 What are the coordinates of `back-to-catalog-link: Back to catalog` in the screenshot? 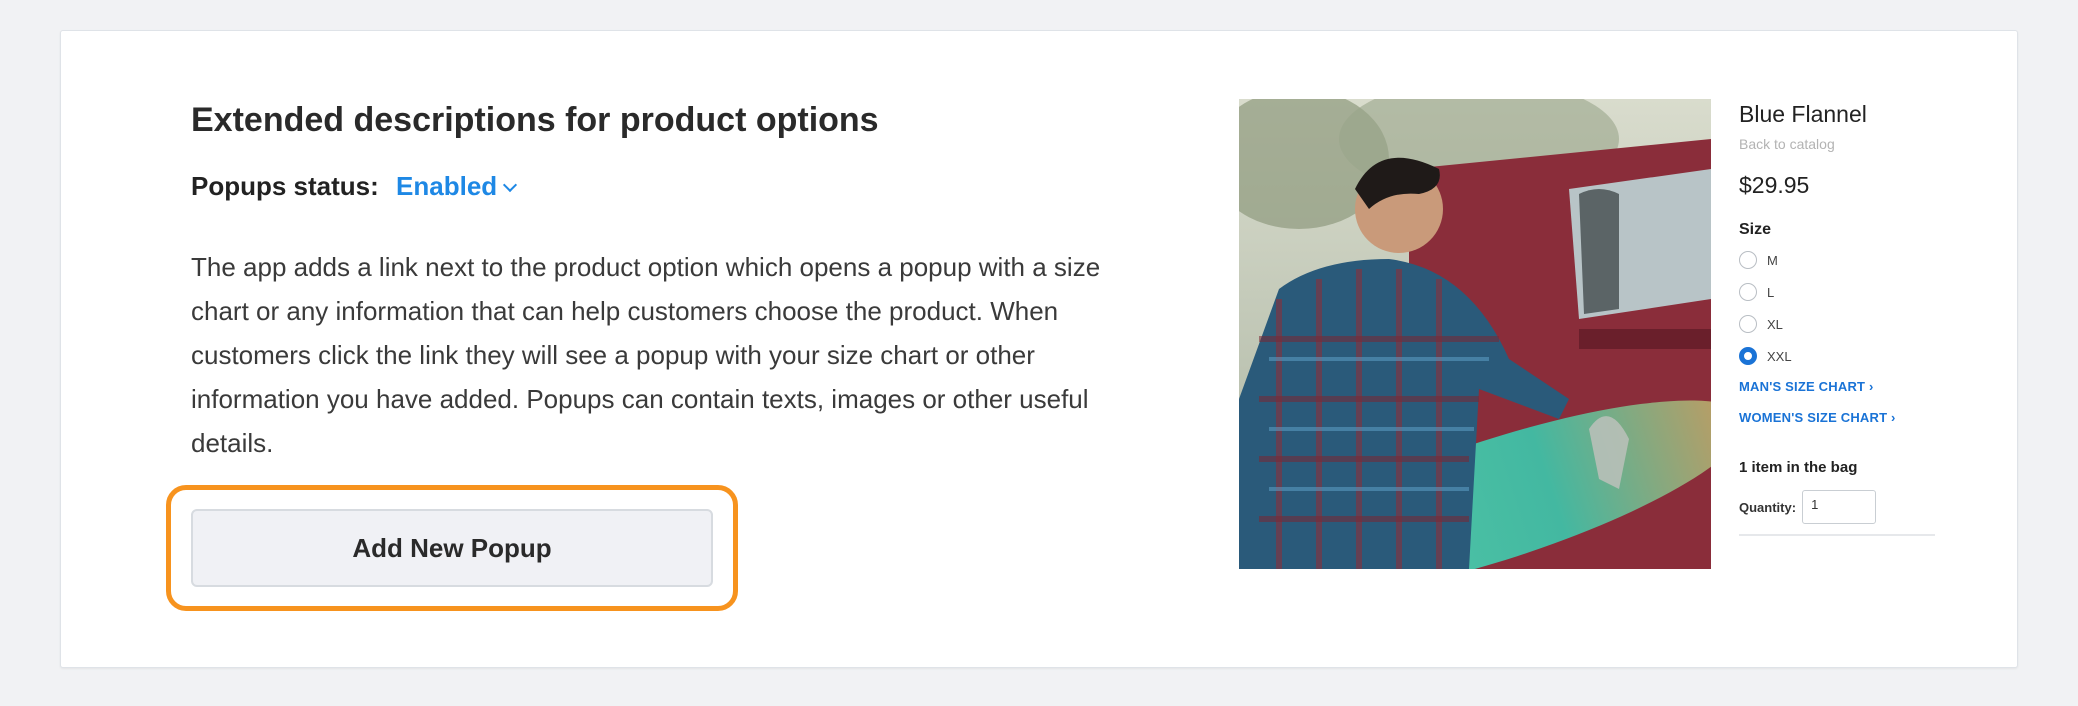 It's located at (1859, 144).